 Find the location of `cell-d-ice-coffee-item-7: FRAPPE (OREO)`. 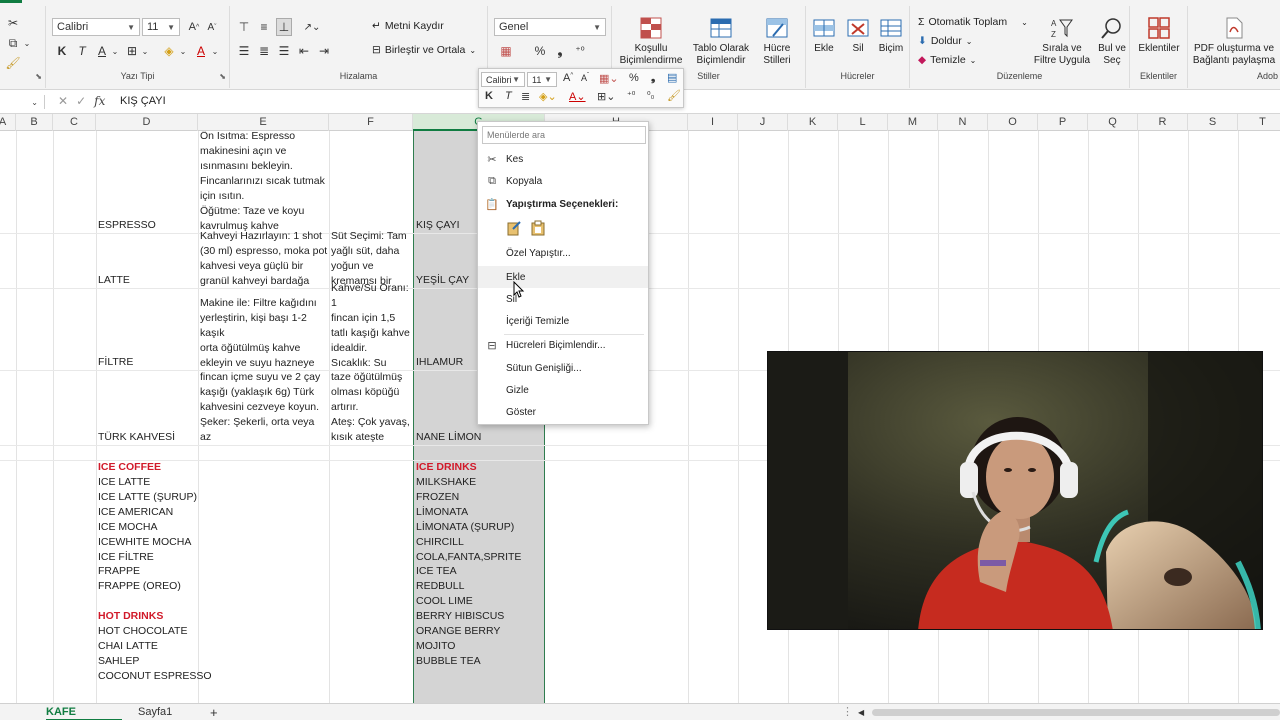

cell-d-ice-coffee-item-7: FRAPPE (OREO) is located at coordinates (139, 586).